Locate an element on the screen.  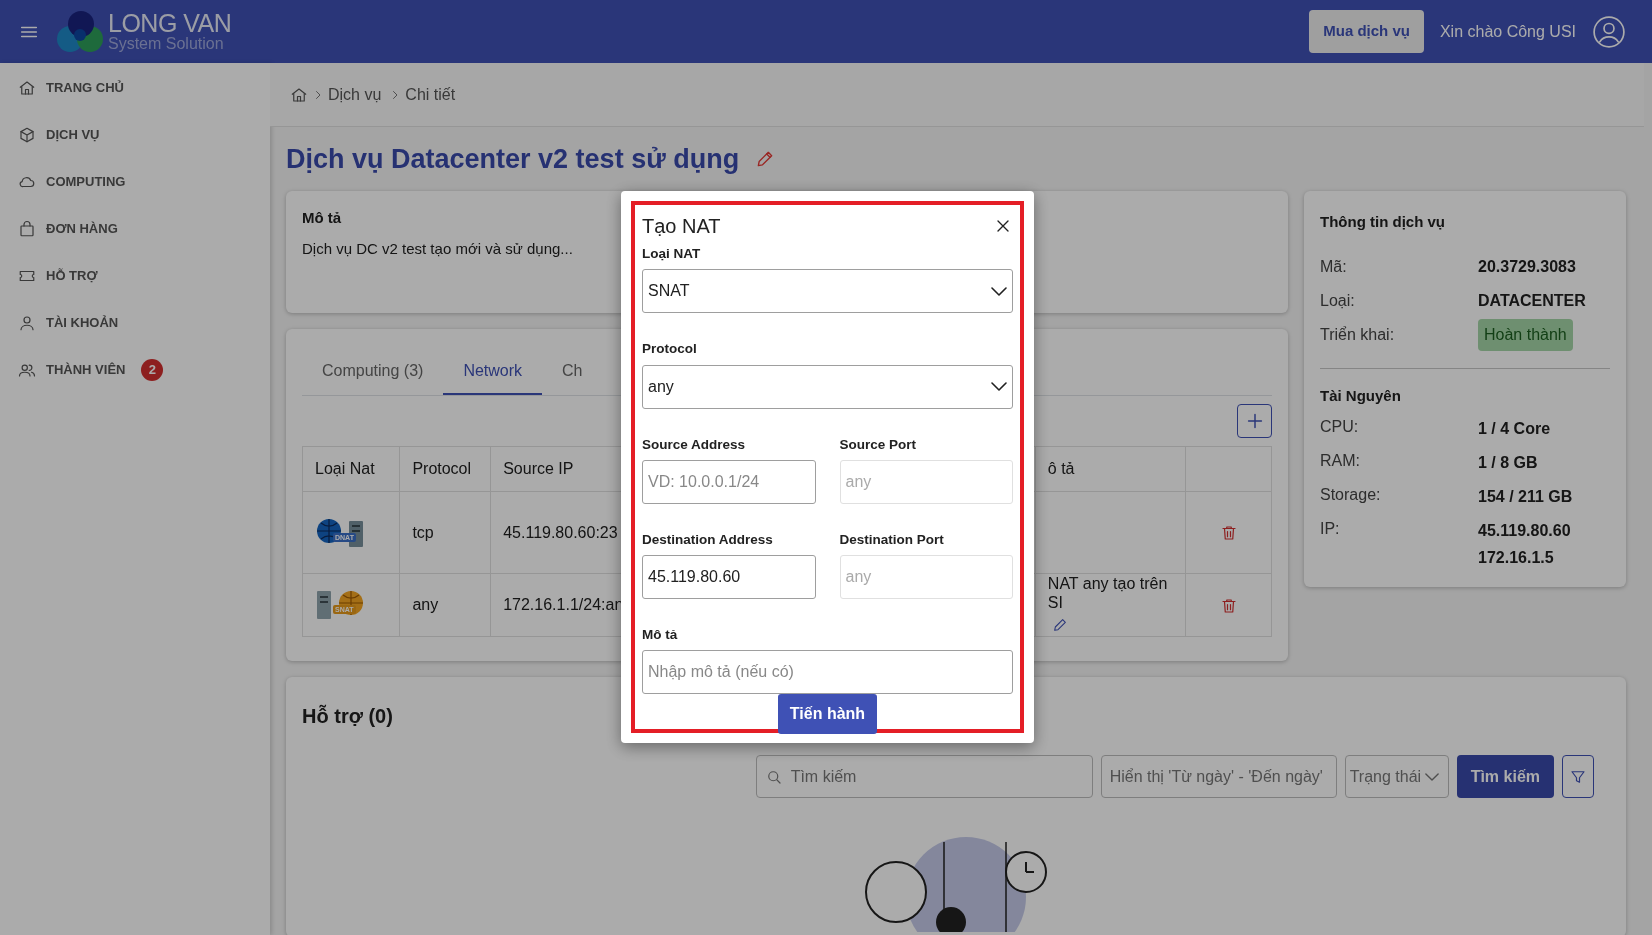
info-label: Triển khai: is located at coordinates (1358, 334).